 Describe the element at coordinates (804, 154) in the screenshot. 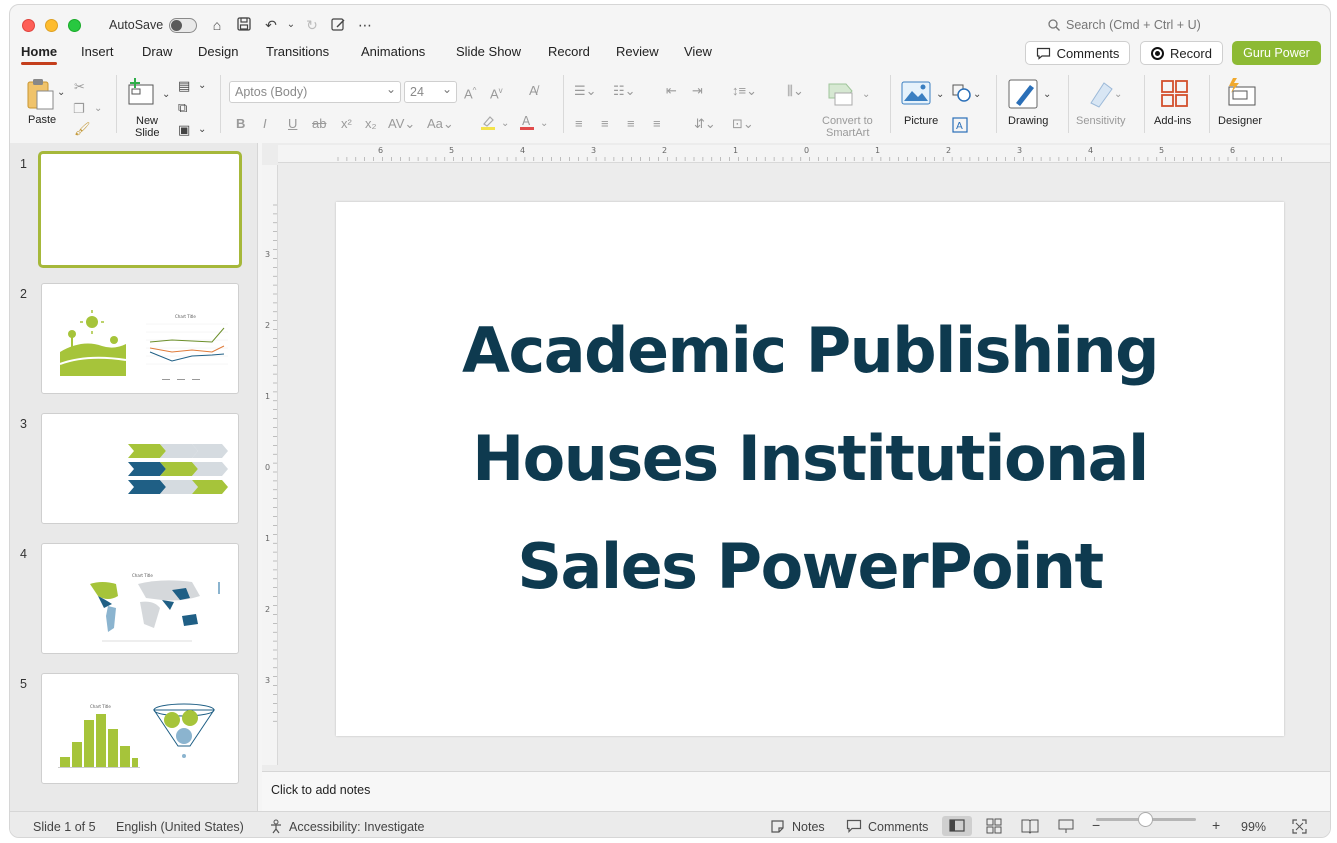

I see `horizontal-ruler: 6 5 4 3 2 1 0 1 2 3 4 5 6` at that location.